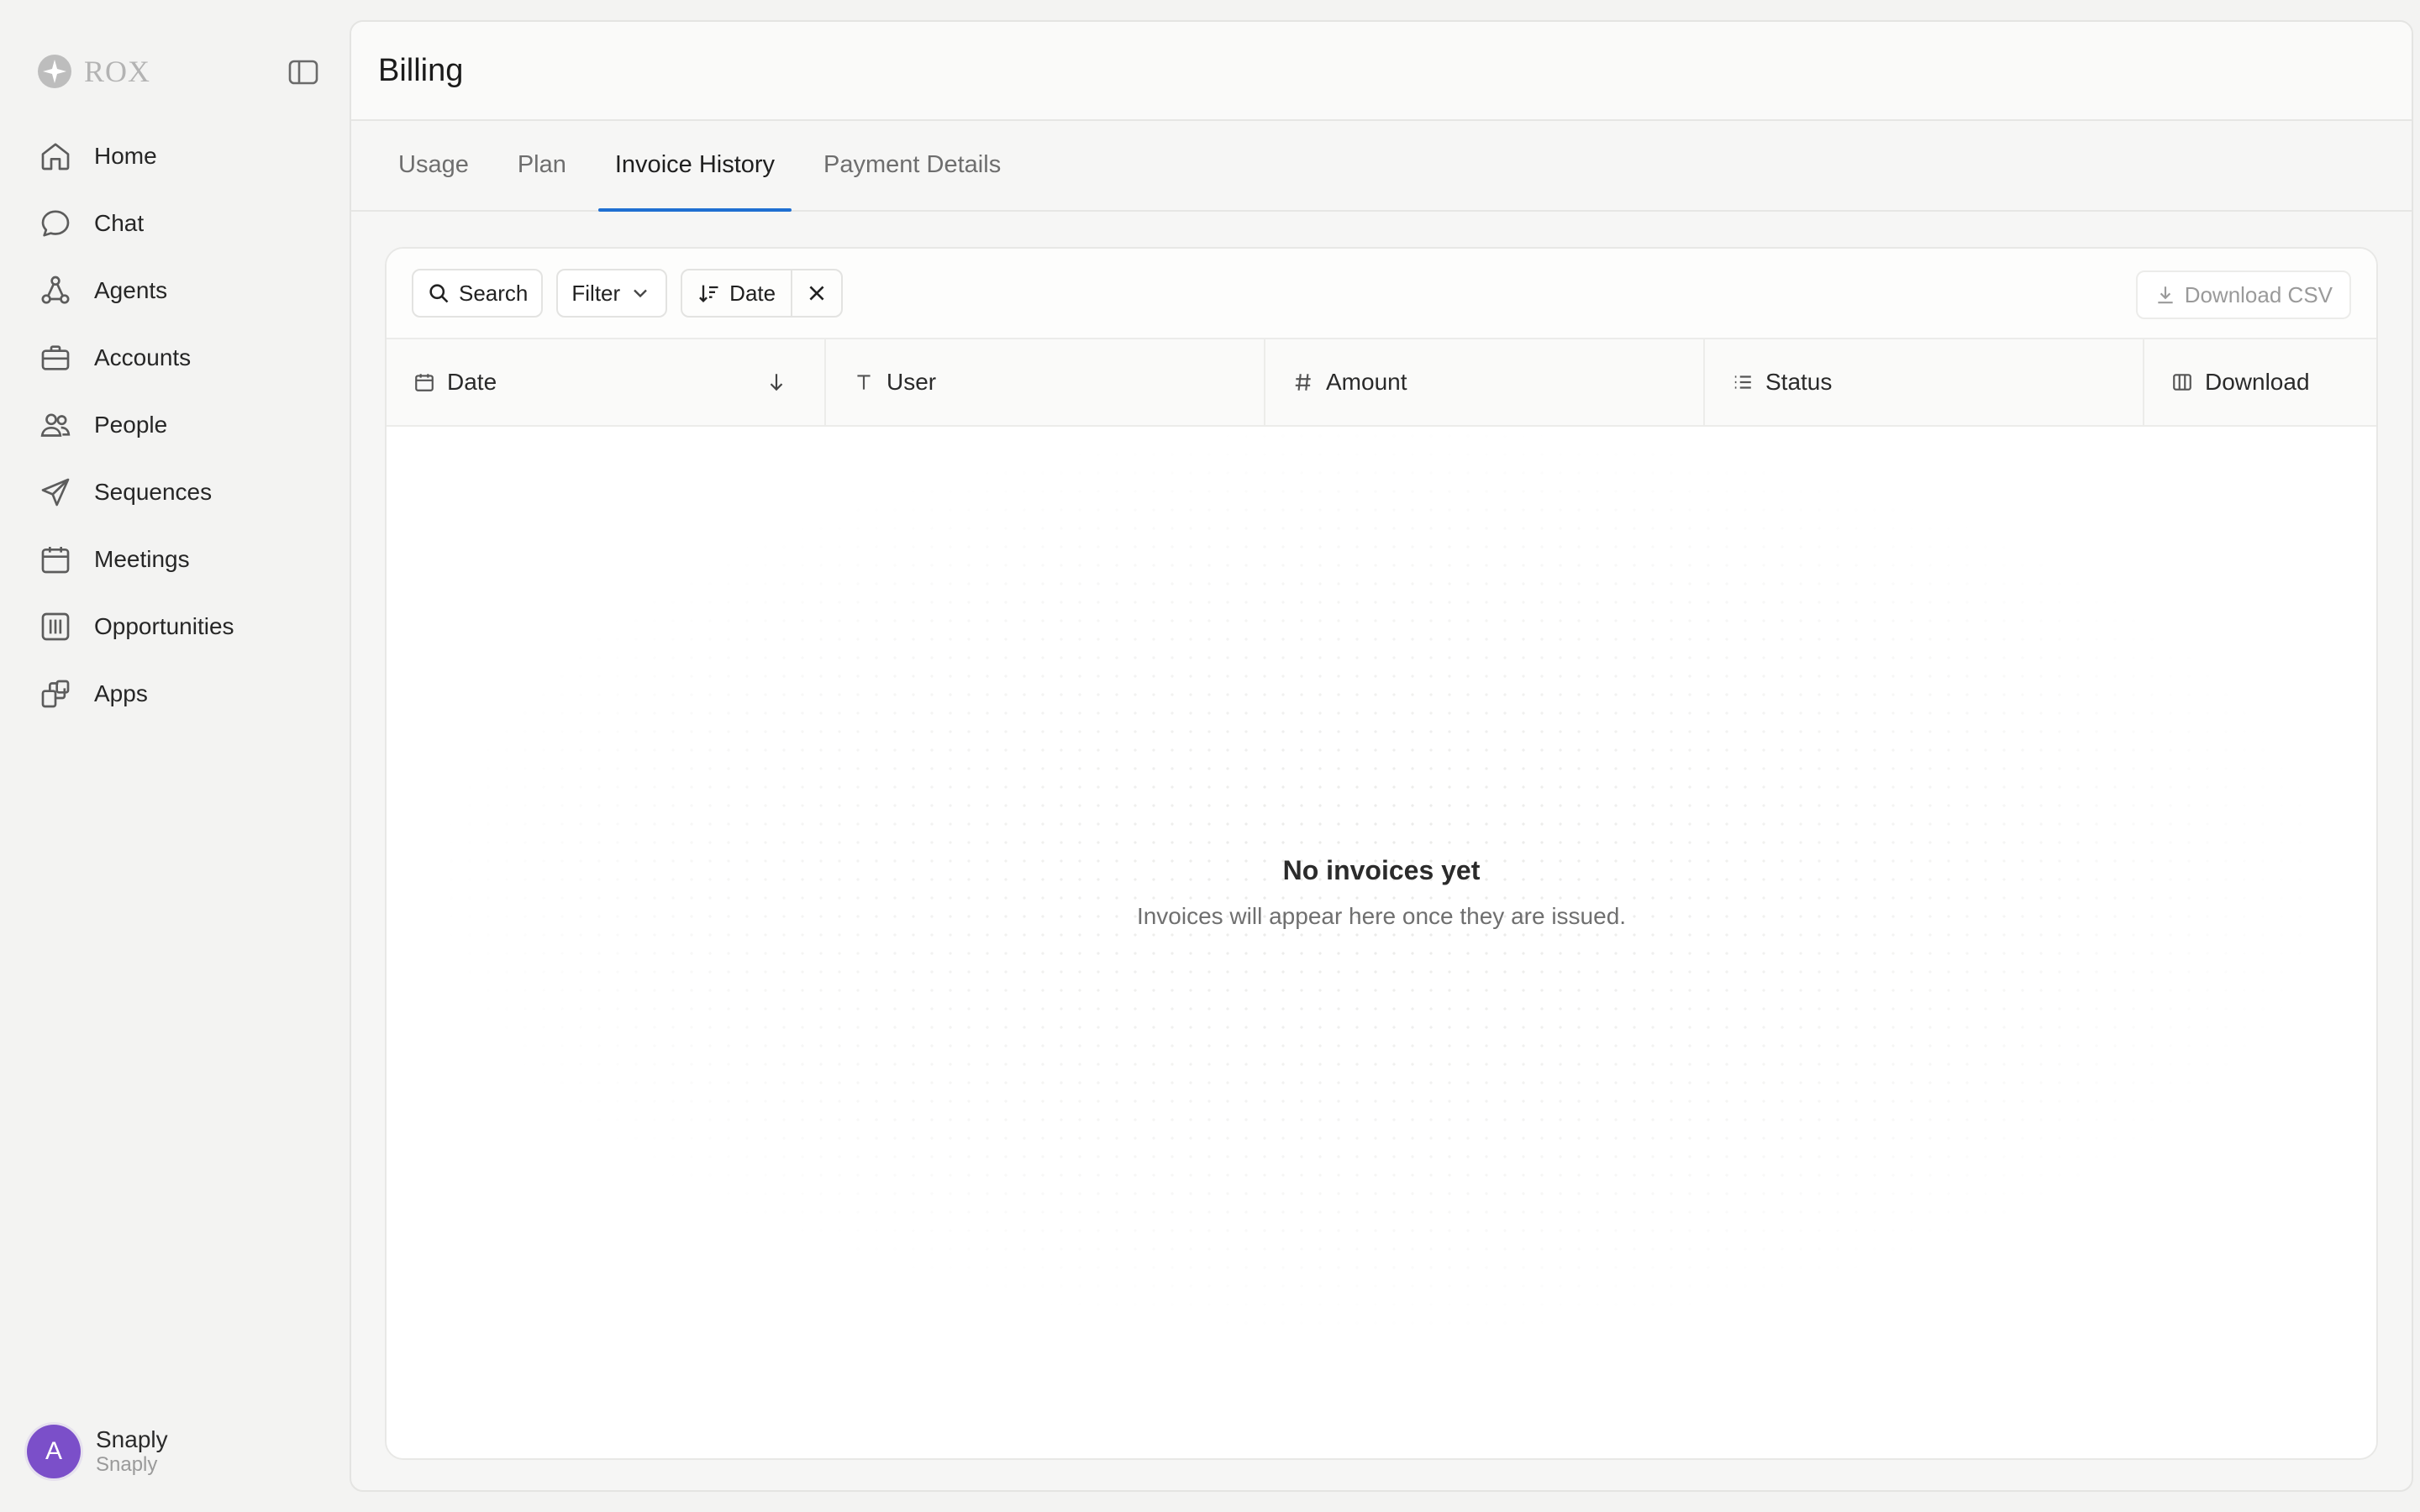 This screenshot has width=2420, height=1512. What do you see at coordinates (55, 492) in the screenshot?
I see `send-icon` at bounding box center [55, 492].